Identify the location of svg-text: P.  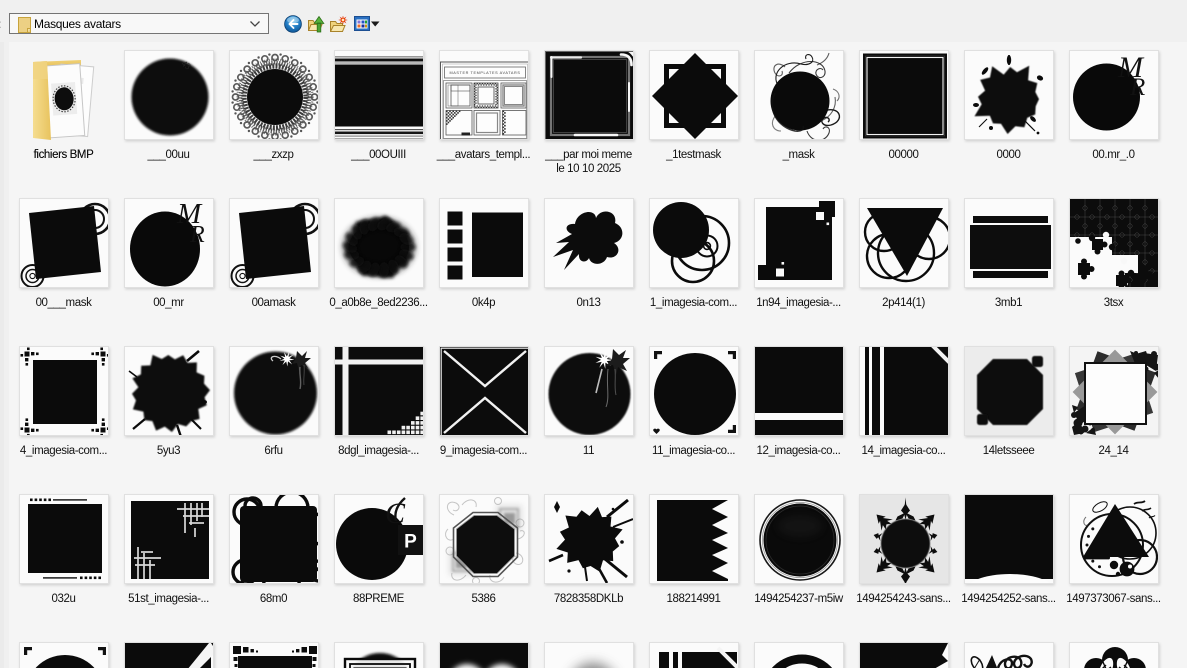
(410, 542).